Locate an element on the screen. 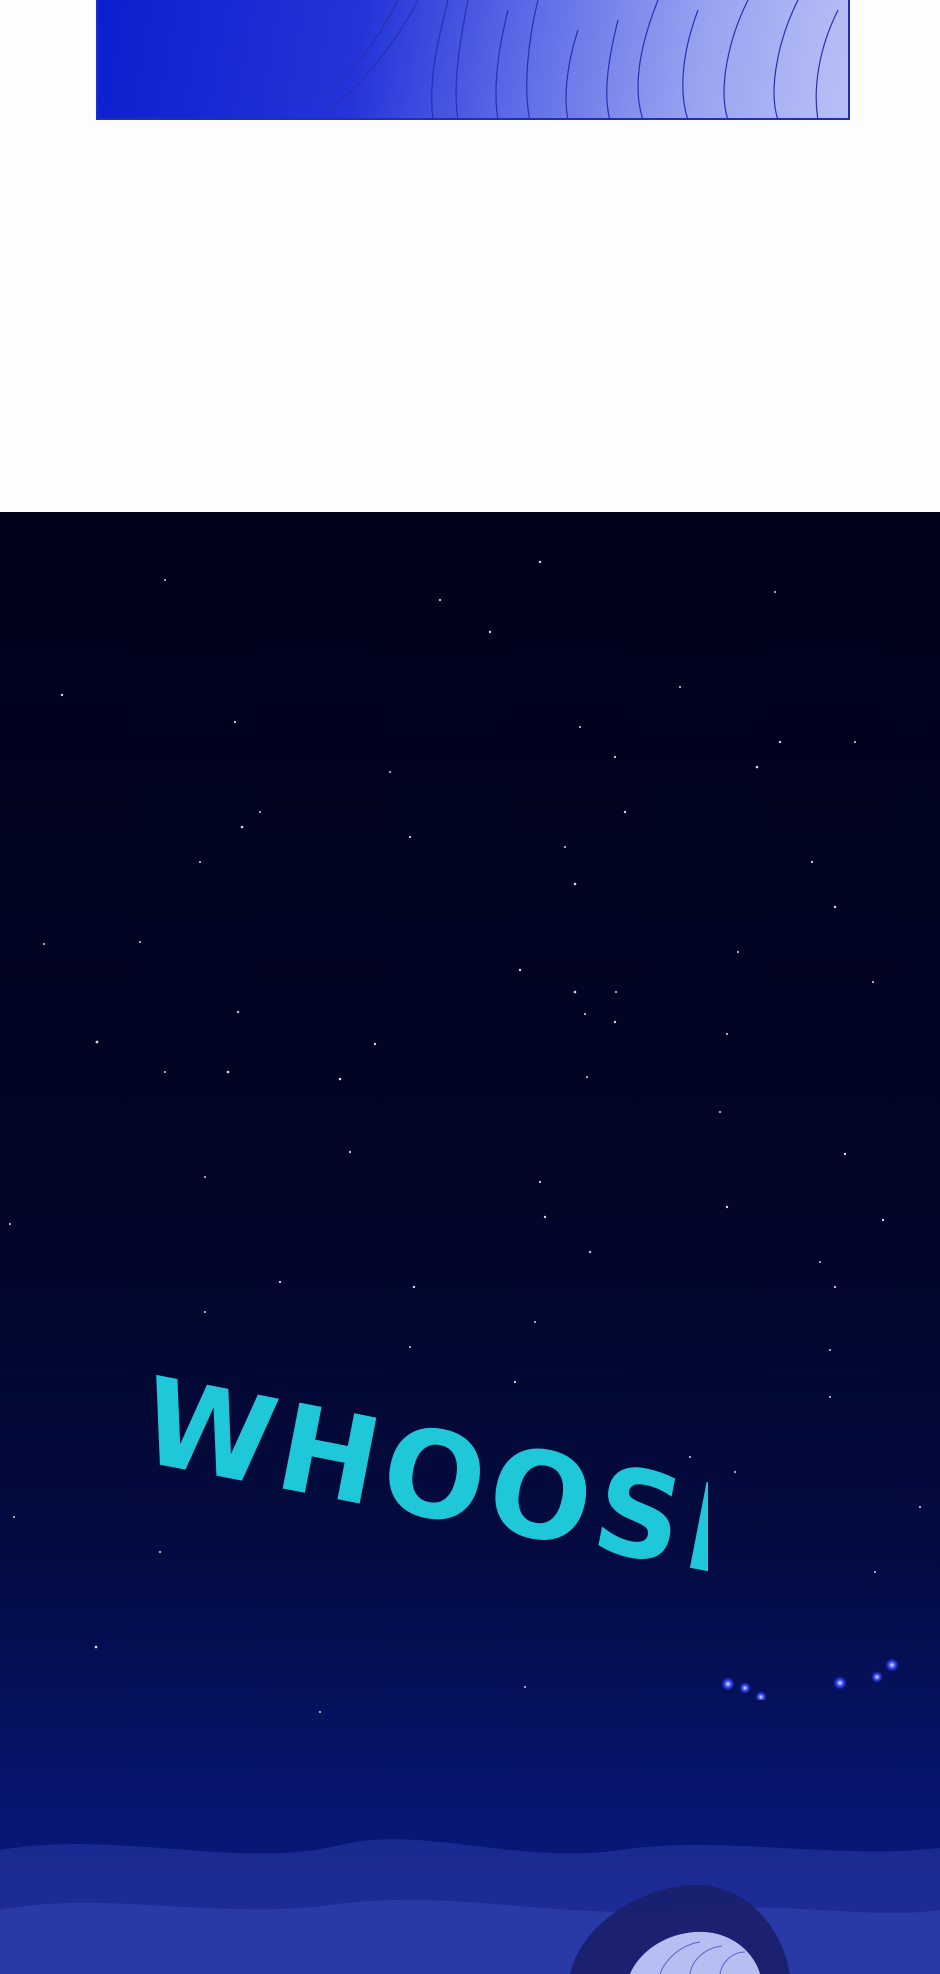  whoosh-text: WHOOSH is located at coordinates (419, 1483).